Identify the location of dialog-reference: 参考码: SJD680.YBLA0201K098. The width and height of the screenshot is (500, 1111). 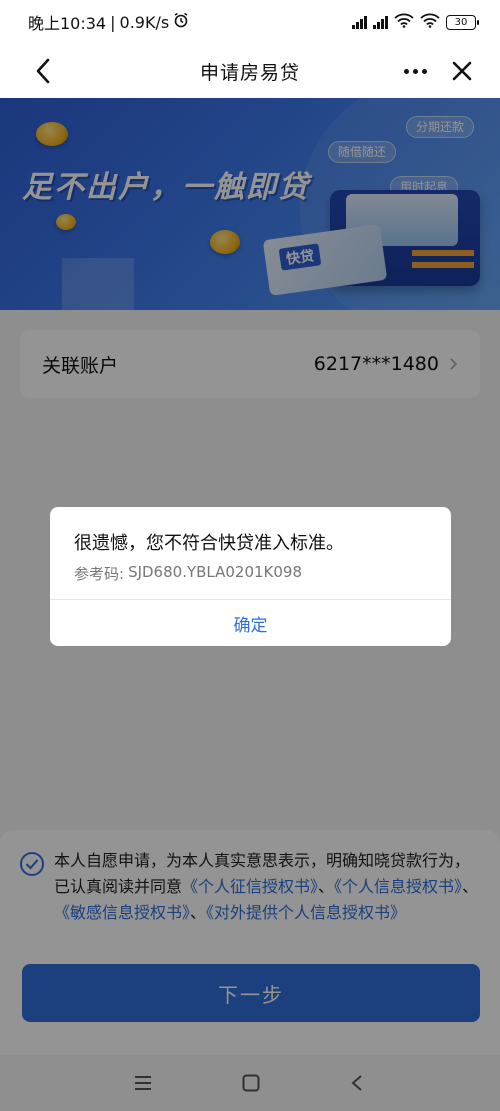
(188, 573).